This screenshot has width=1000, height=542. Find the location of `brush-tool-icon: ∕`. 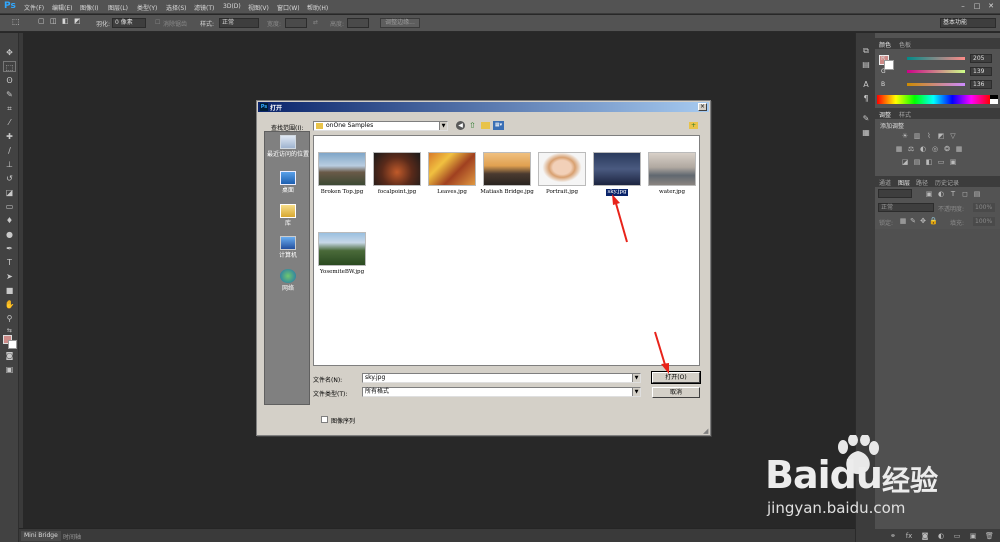

brush-tool-icon: ∕ is located at coordinates (9, 150).